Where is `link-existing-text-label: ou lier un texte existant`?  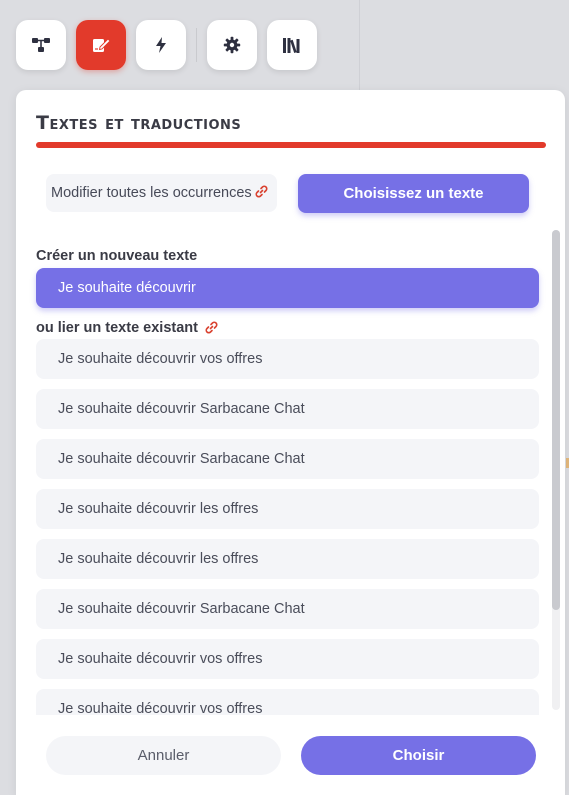
link-existing-text-label: ou lier un texte existant is located at coordinates (127, 329).